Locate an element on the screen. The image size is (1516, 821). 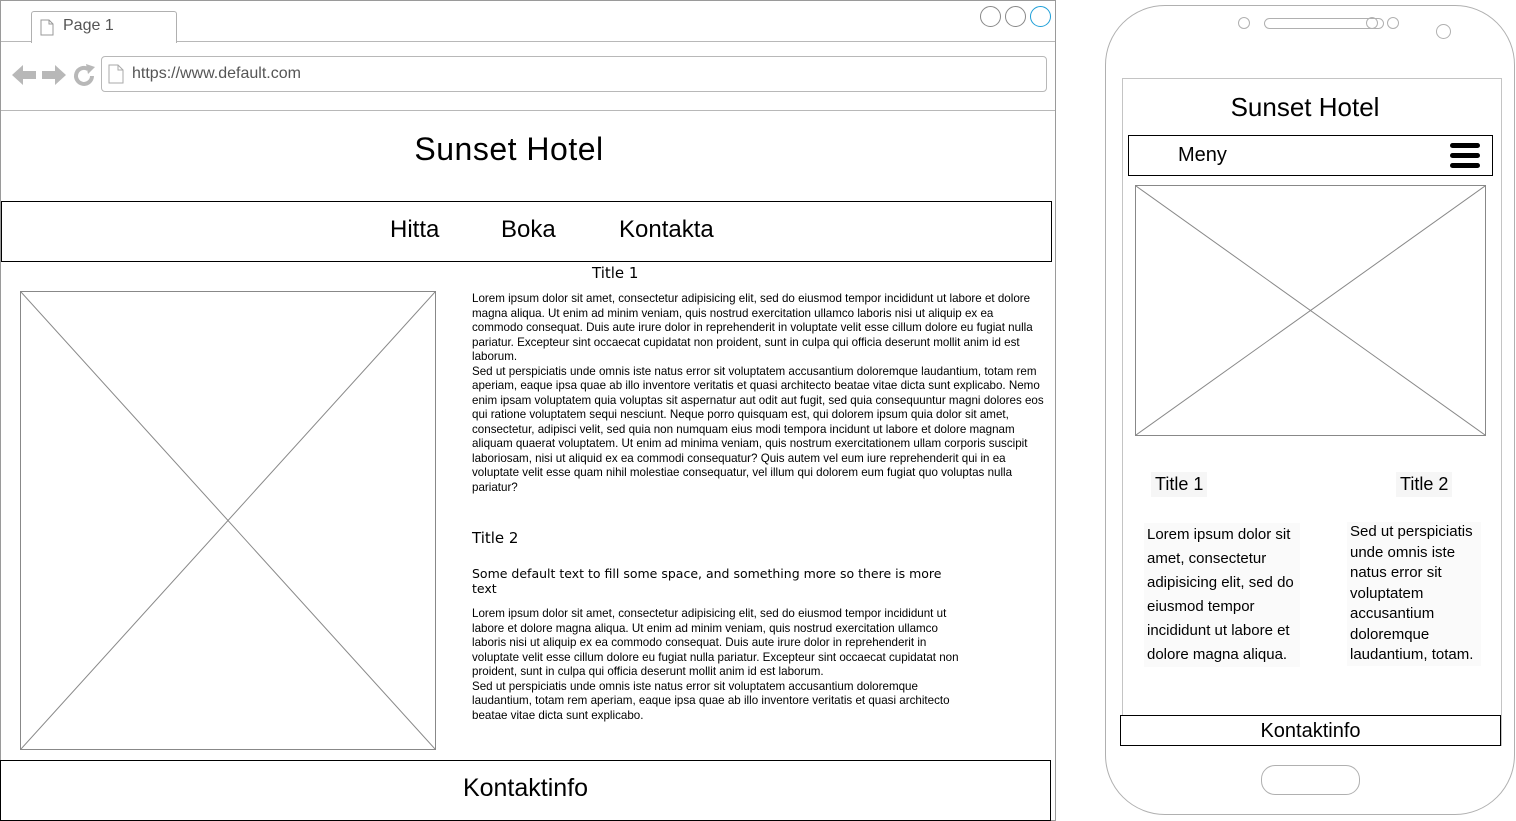
tab-bar: Page 1 is located at coordinates (528, 22).